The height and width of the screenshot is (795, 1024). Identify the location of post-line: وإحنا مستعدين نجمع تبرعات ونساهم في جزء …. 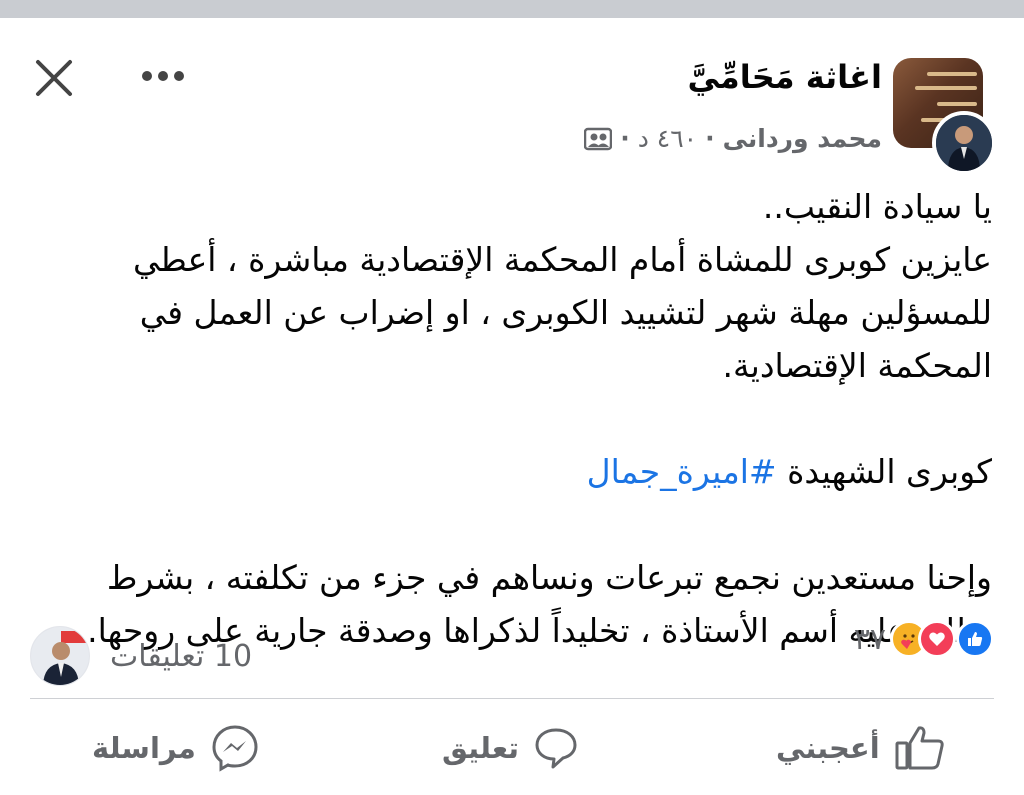
(549, 577).